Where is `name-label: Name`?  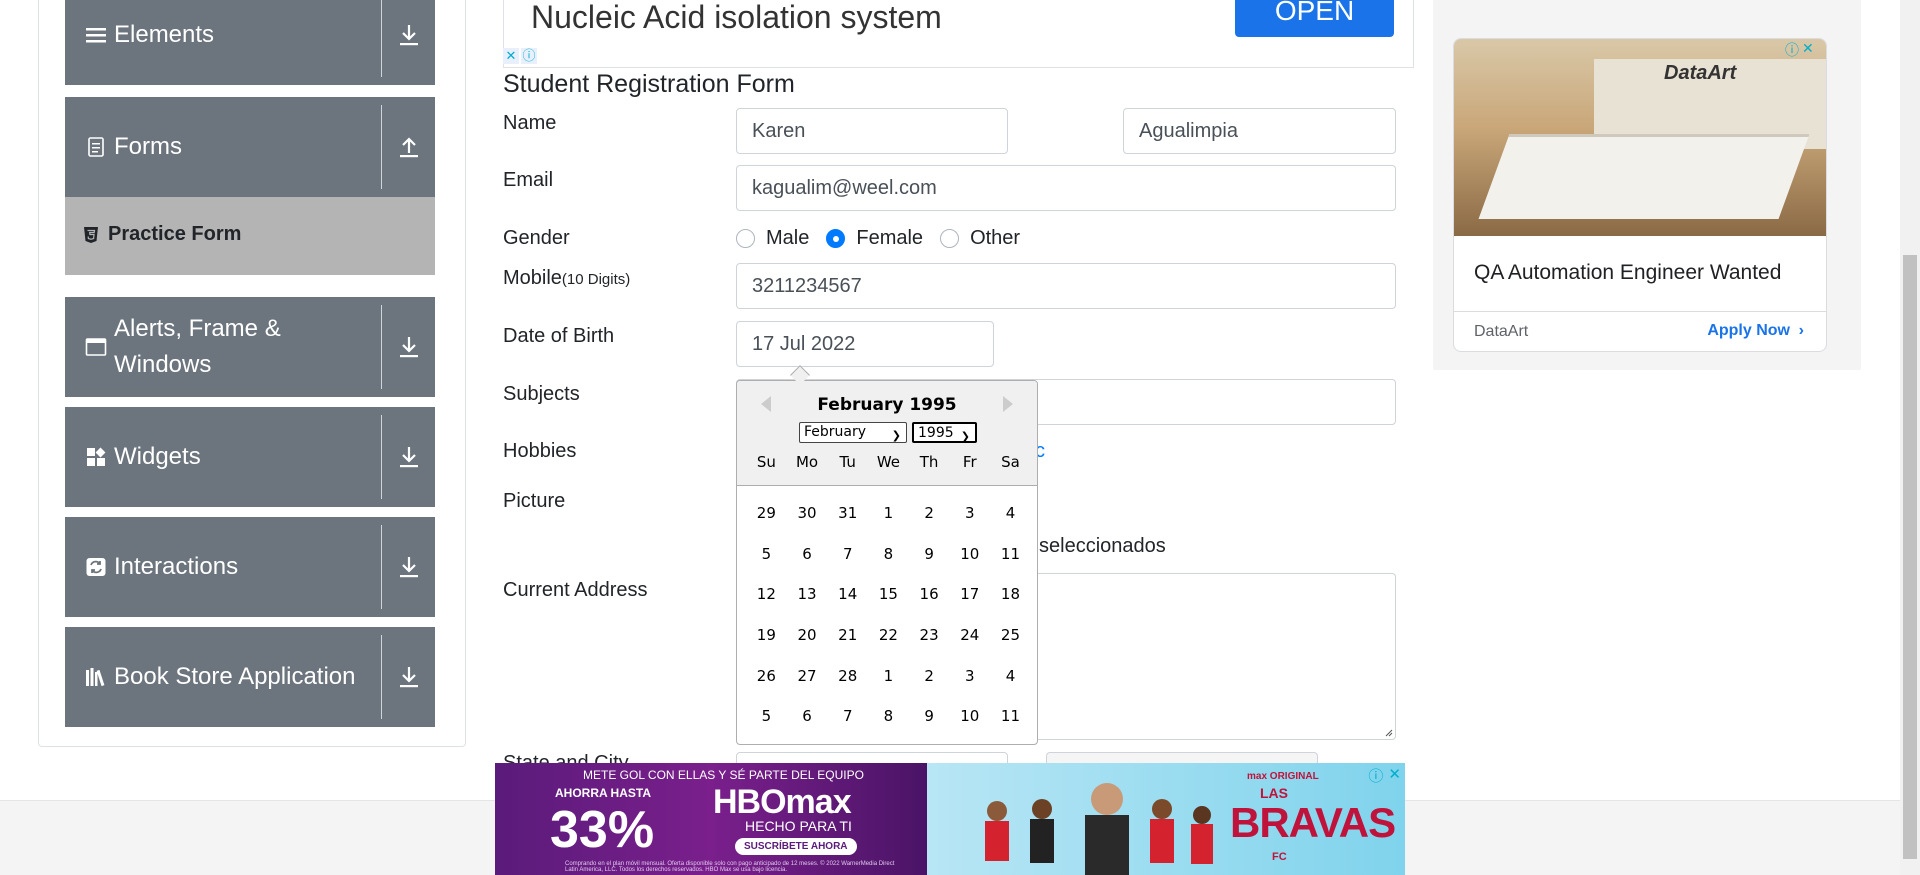
name-label: Name is located at coordinates (530, 123).